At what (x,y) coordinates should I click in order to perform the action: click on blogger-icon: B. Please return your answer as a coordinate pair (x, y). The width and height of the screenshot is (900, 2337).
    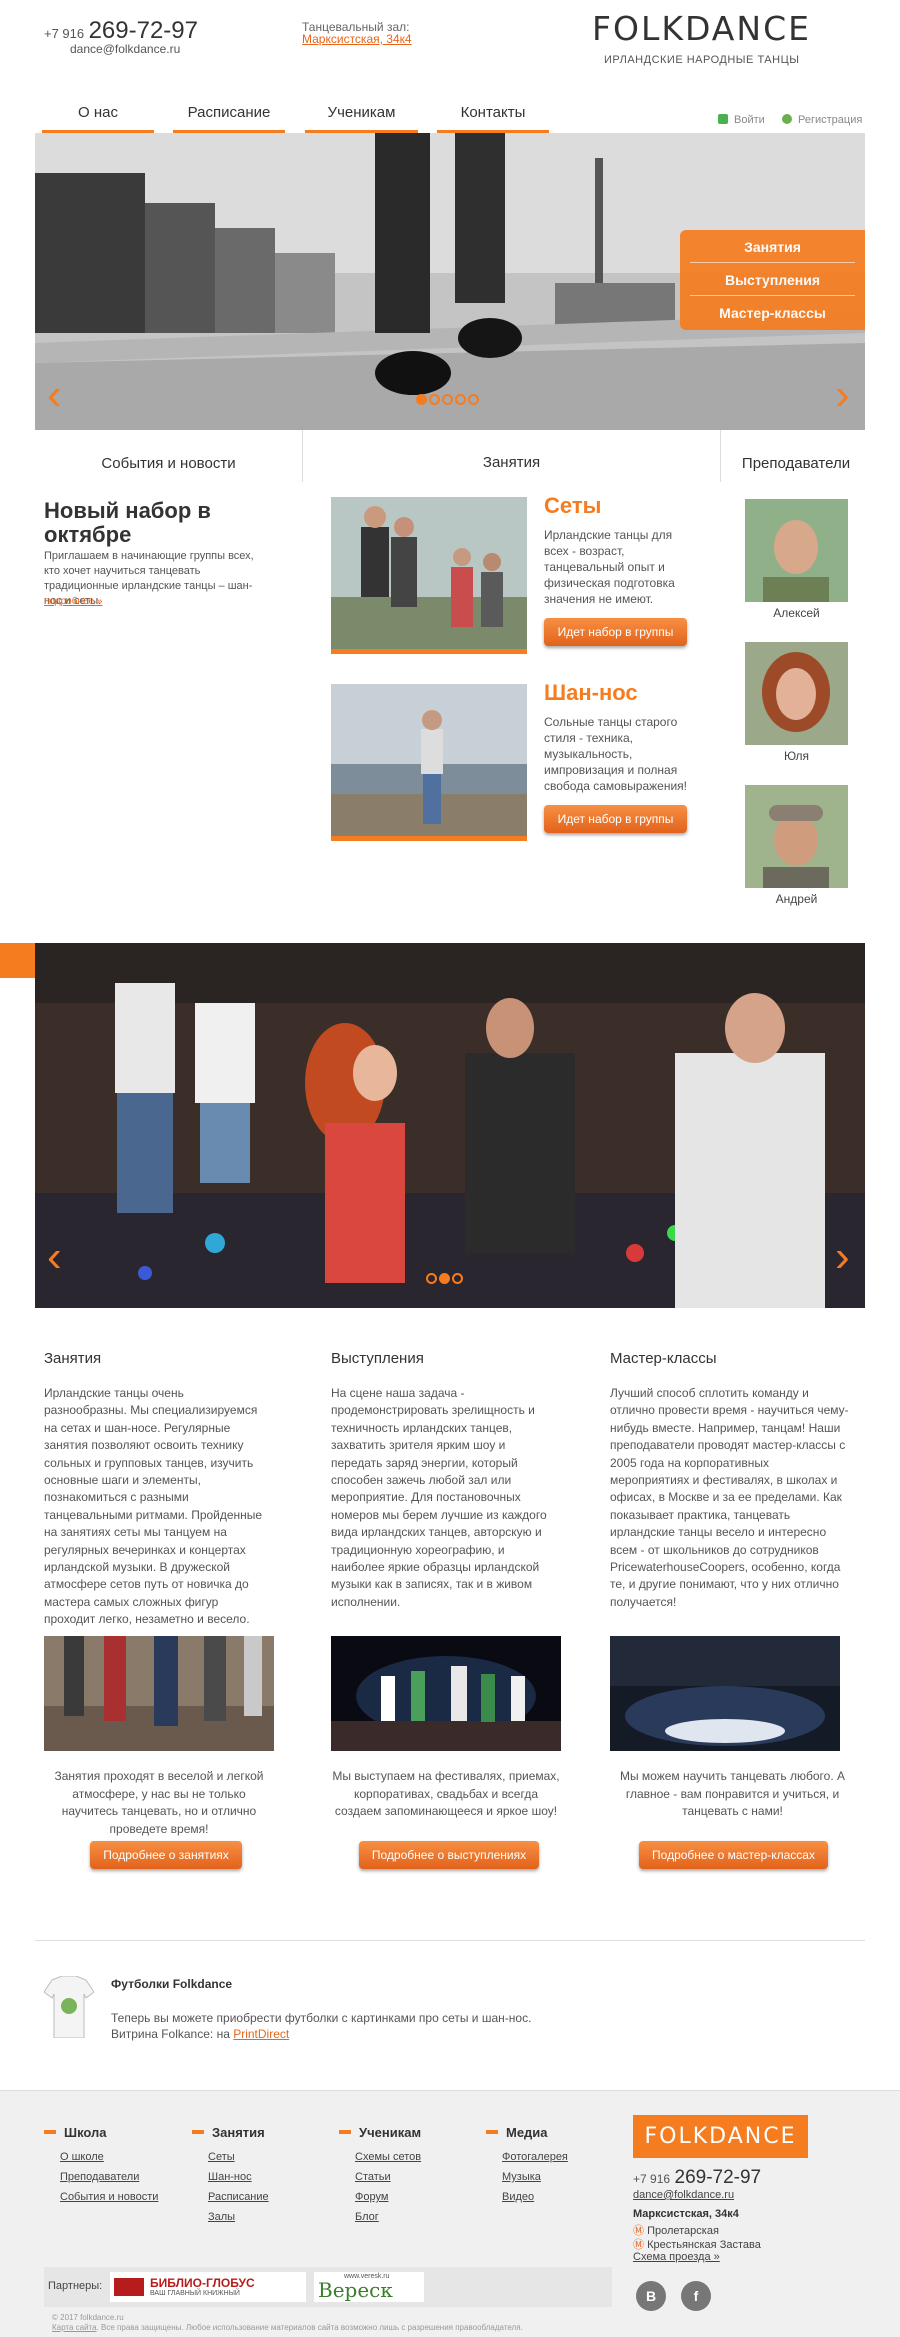
    Looking at the image, I should click on (651, 2296).